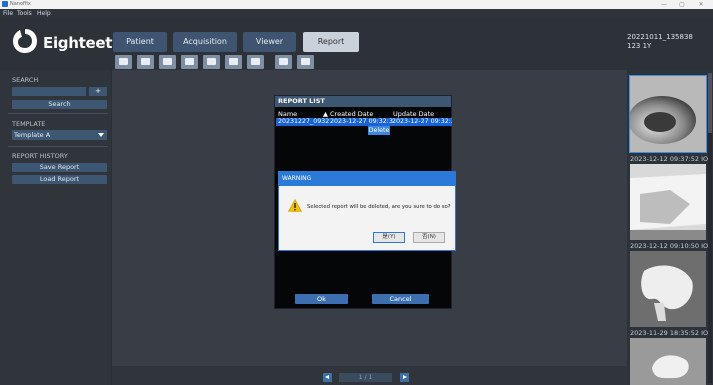 The width and height of the screenshot is (713, 385). I want to click on menu-tools: Tools, so click(24, 13).